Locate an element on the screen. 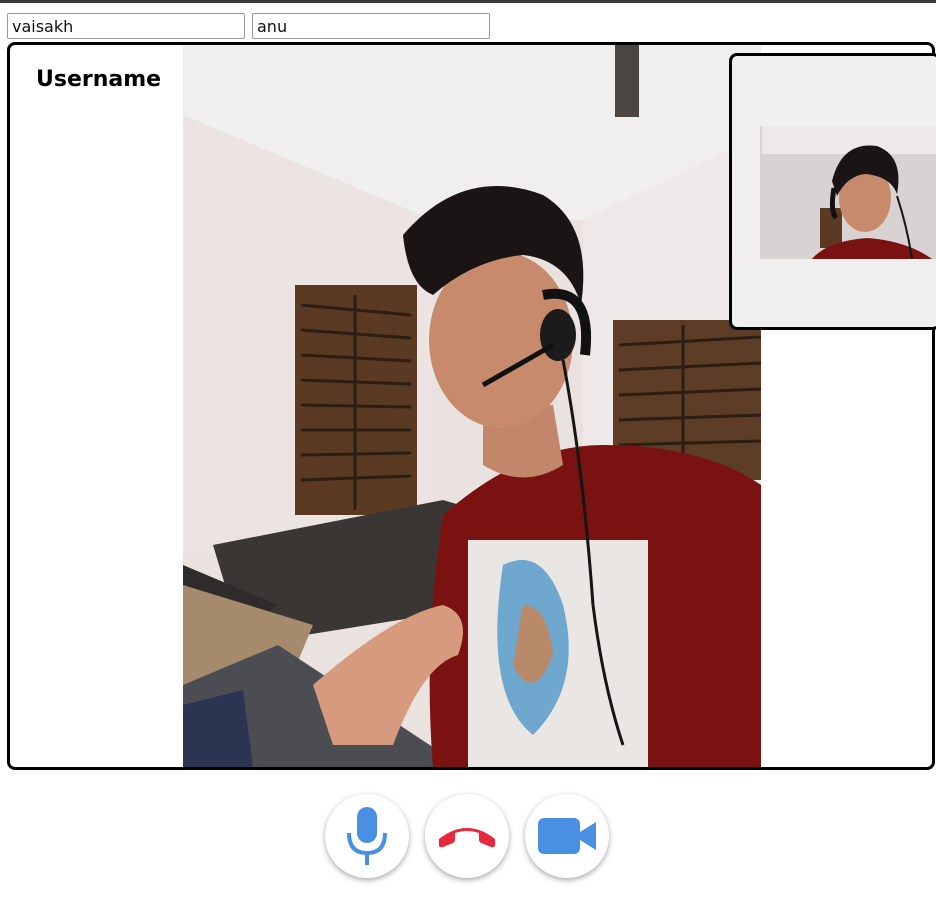 This screenshot has width=936, height=904. phone-hangup-icon is located at coordinates (467, 838).